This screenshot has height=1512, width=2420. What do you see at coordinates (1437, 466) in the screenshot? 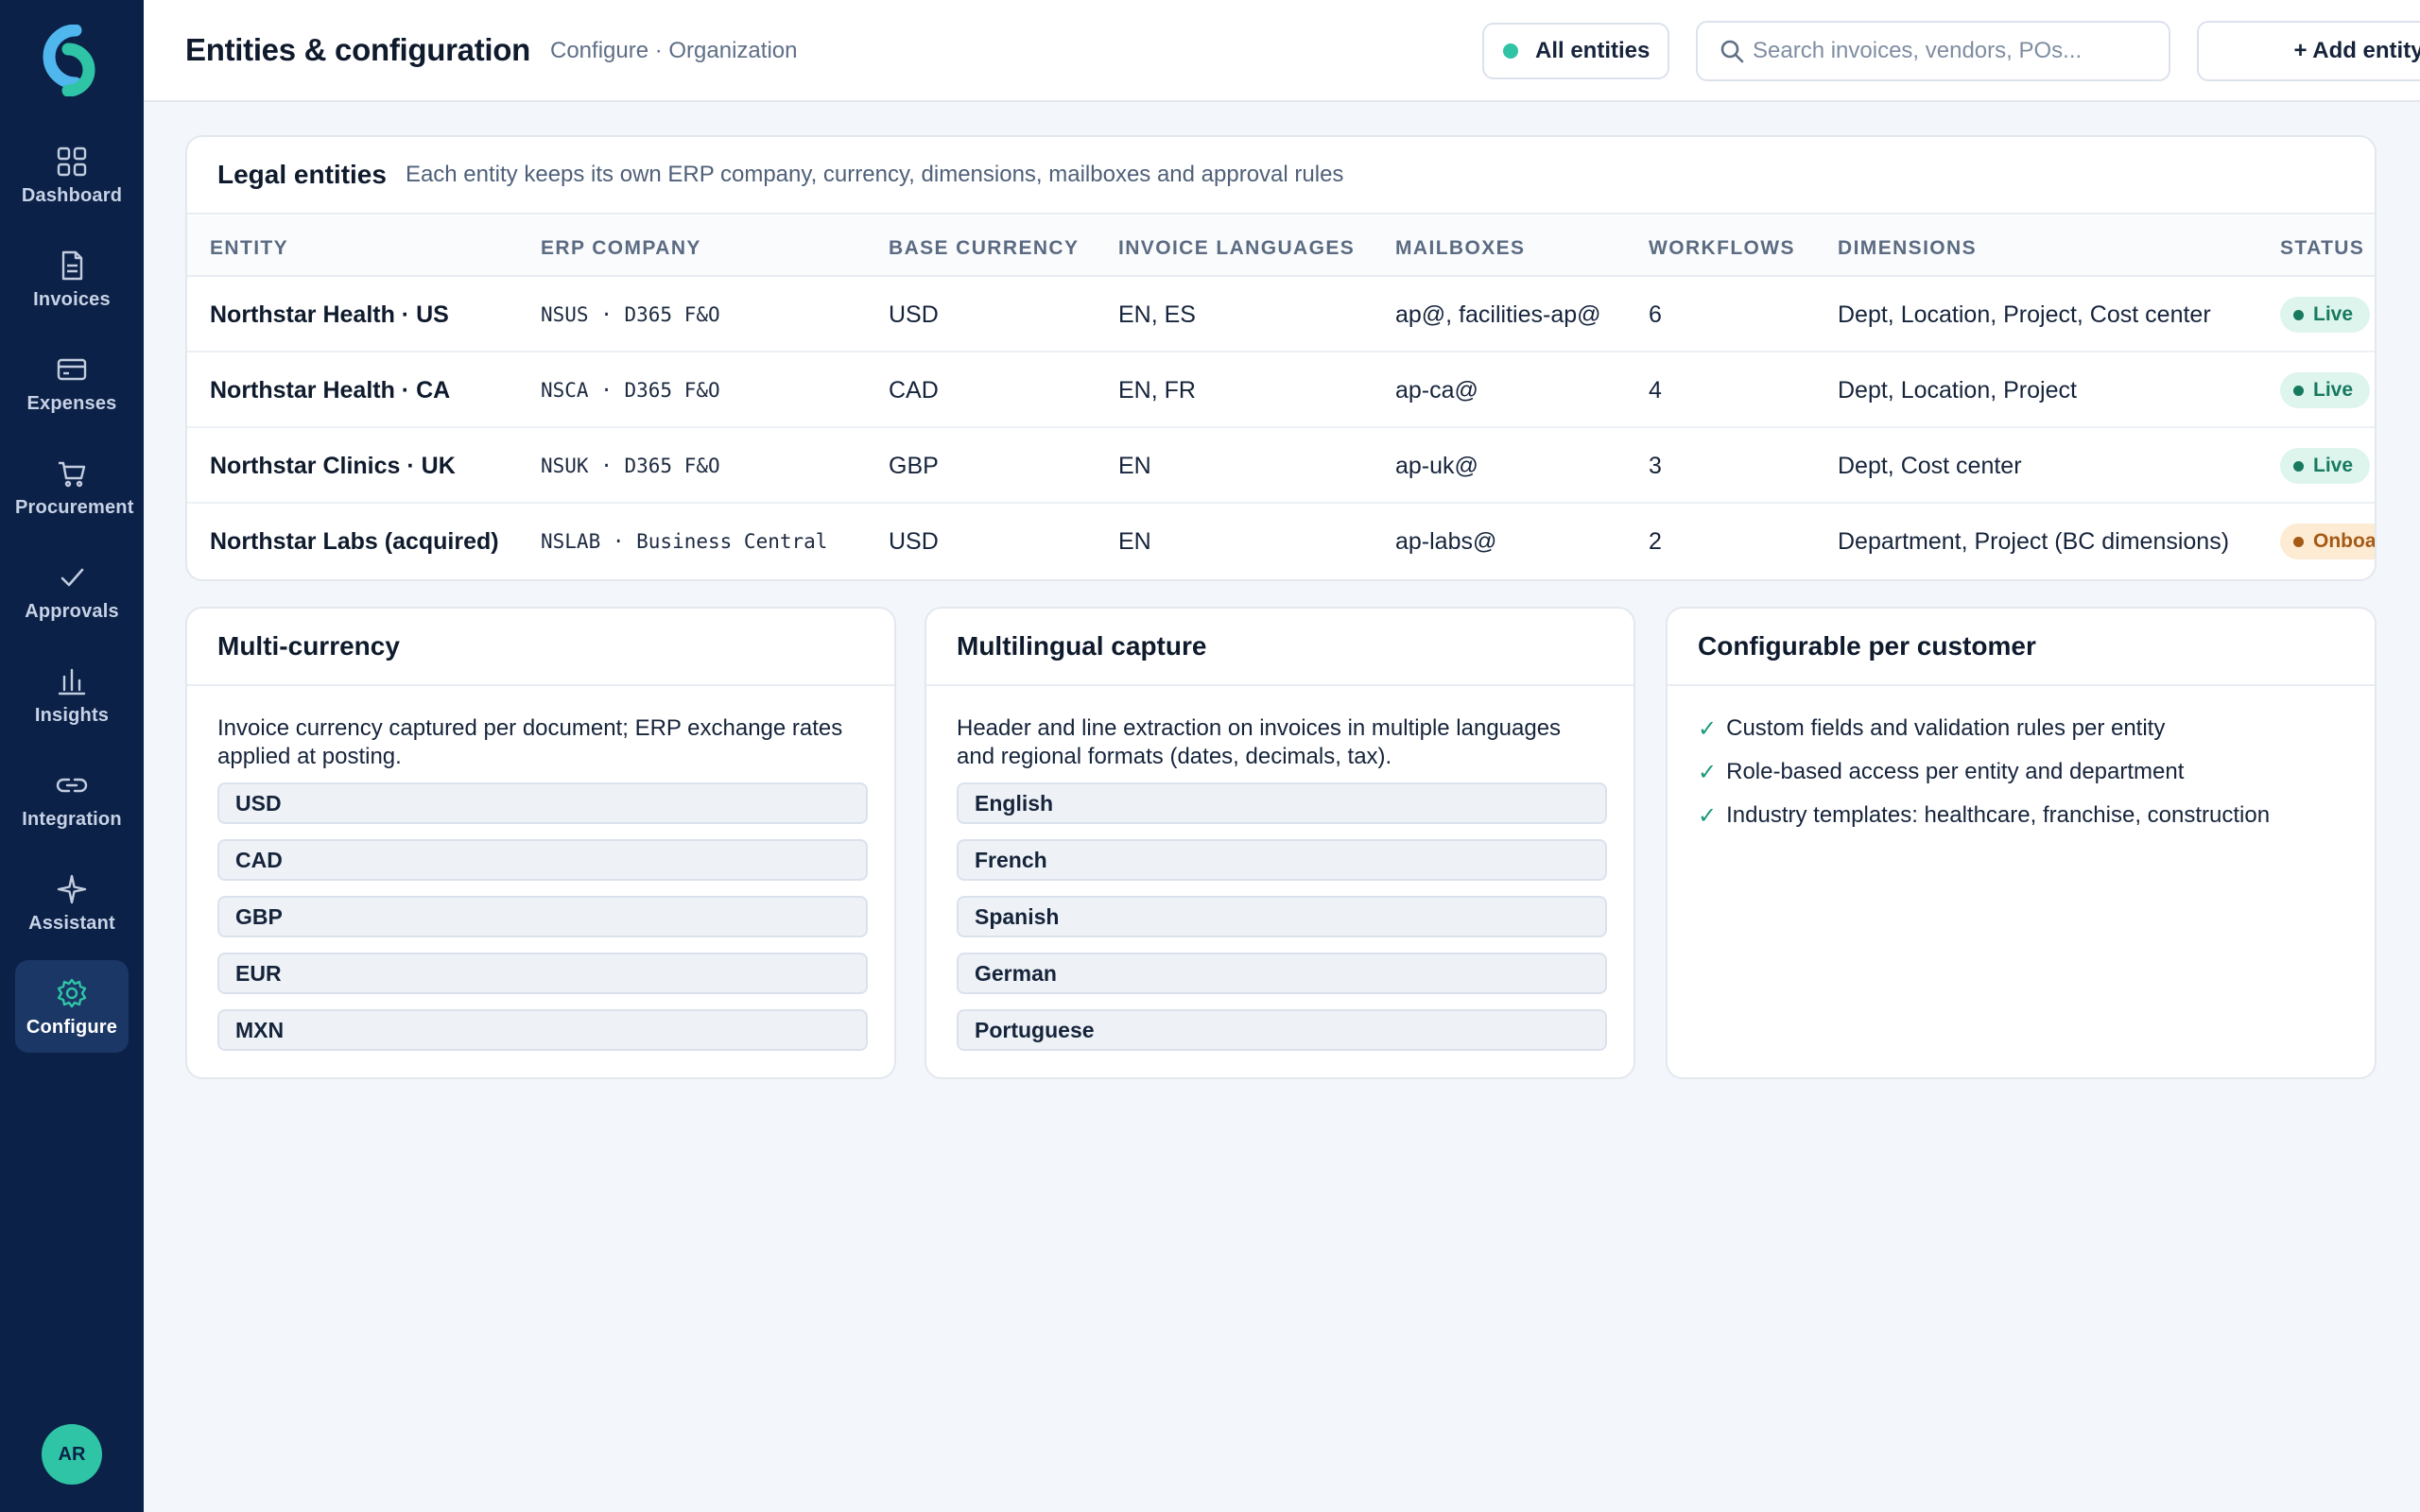
I see `mailboxes: ap-uk@` at bounding box center [1437, 466].